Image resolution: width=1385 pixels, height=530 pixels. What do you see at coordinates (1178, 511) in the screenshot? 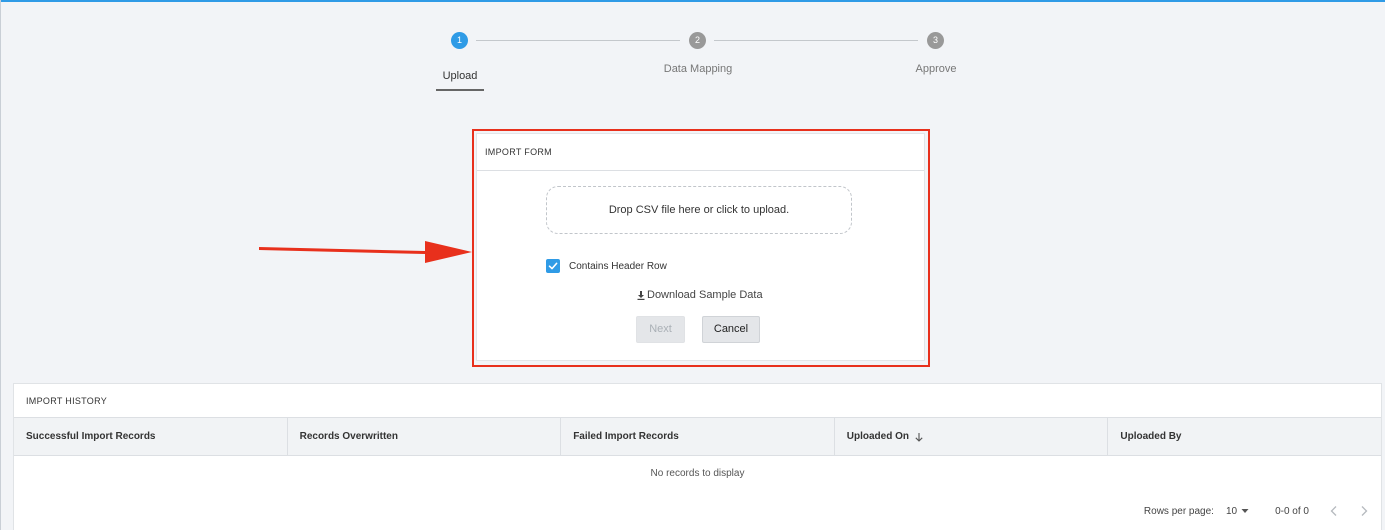
I see `rows-per-page-label: Rows per page:` at bounding box center [1178, 511].